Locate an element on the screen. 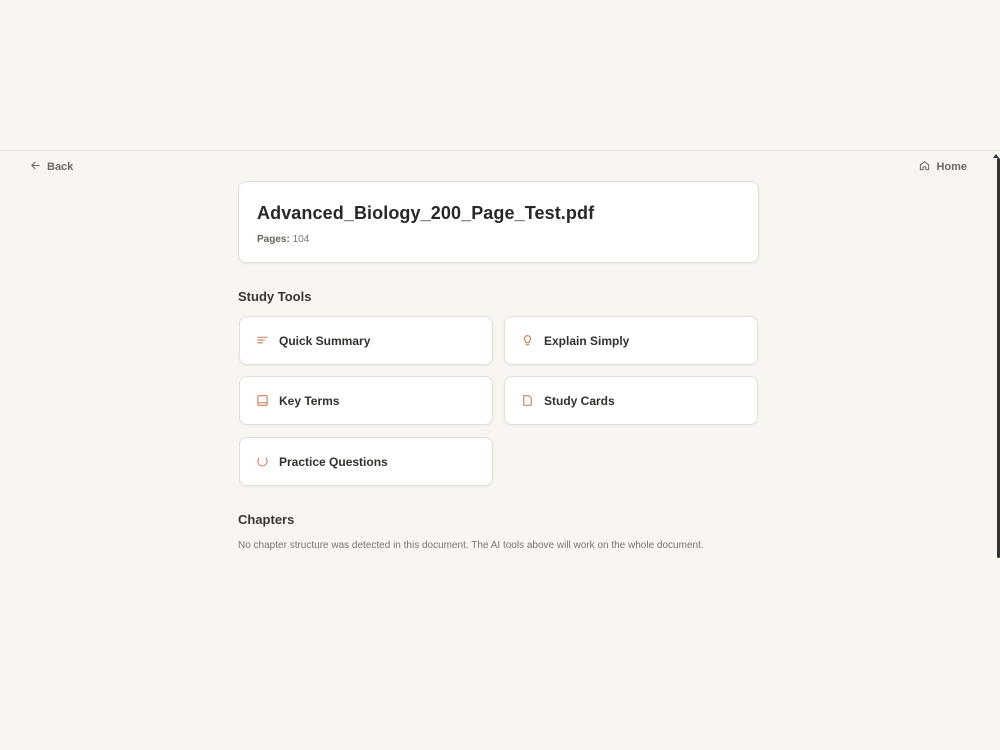 Image resolution: width=1000 pixels, height=750 pixels. lightbulb-icon is located at coordinates (527, 340).